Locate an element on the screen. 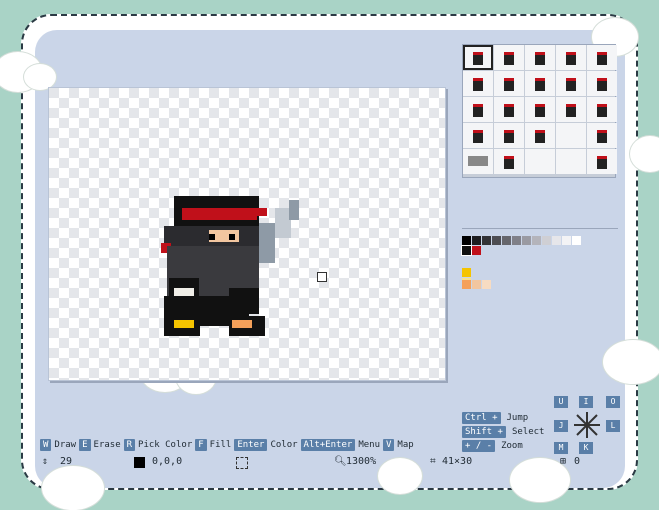 The image size is (659, 510). tool-count: 29 is located at coordinates (66, 461).